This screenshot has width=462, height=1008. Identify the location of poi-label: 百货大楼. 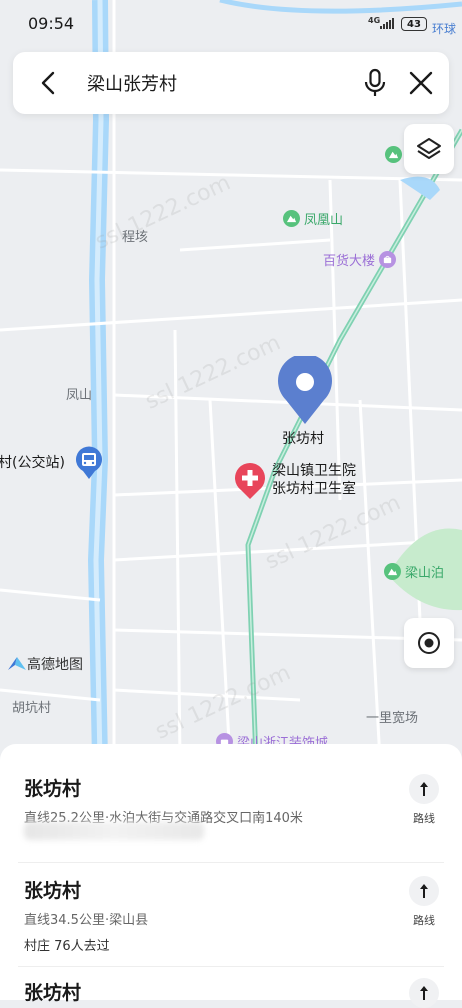
(349, 261).